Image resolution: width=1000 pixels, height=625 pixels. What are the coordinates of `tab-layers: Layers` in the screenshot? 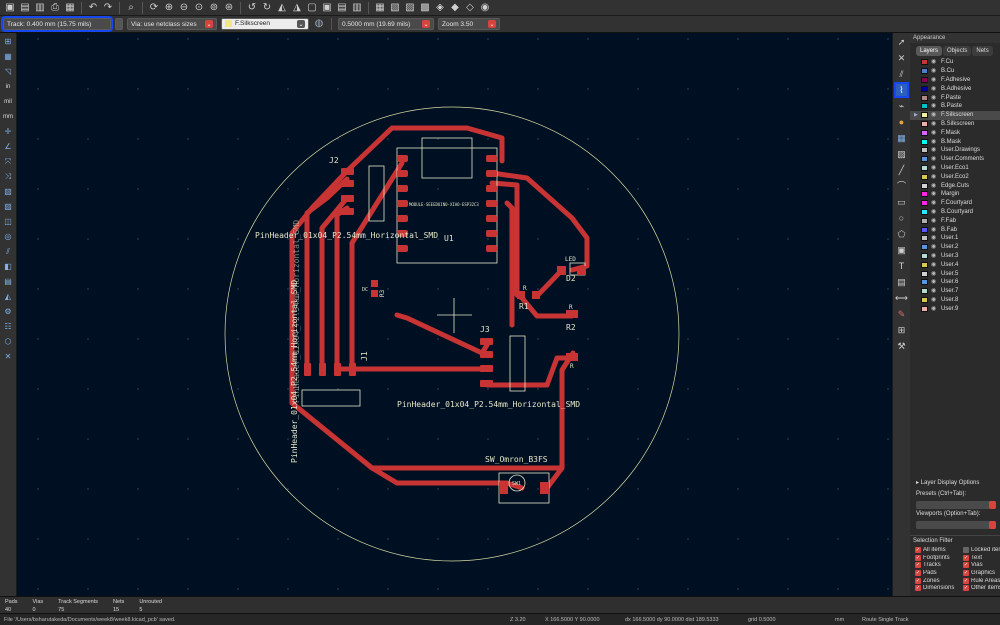 It's located at (929, 51).